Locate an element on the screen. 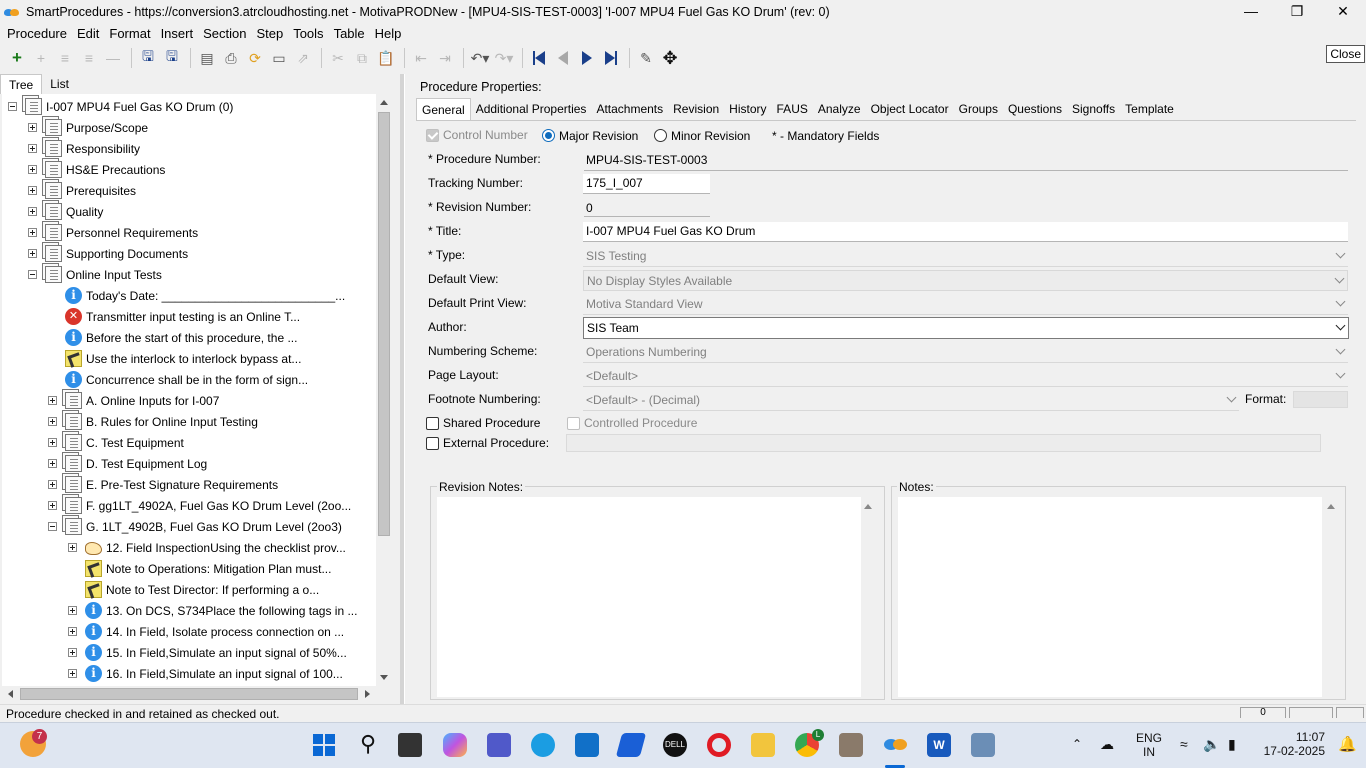  close-window-button: ✕ is located at coordinates (1343, 11).